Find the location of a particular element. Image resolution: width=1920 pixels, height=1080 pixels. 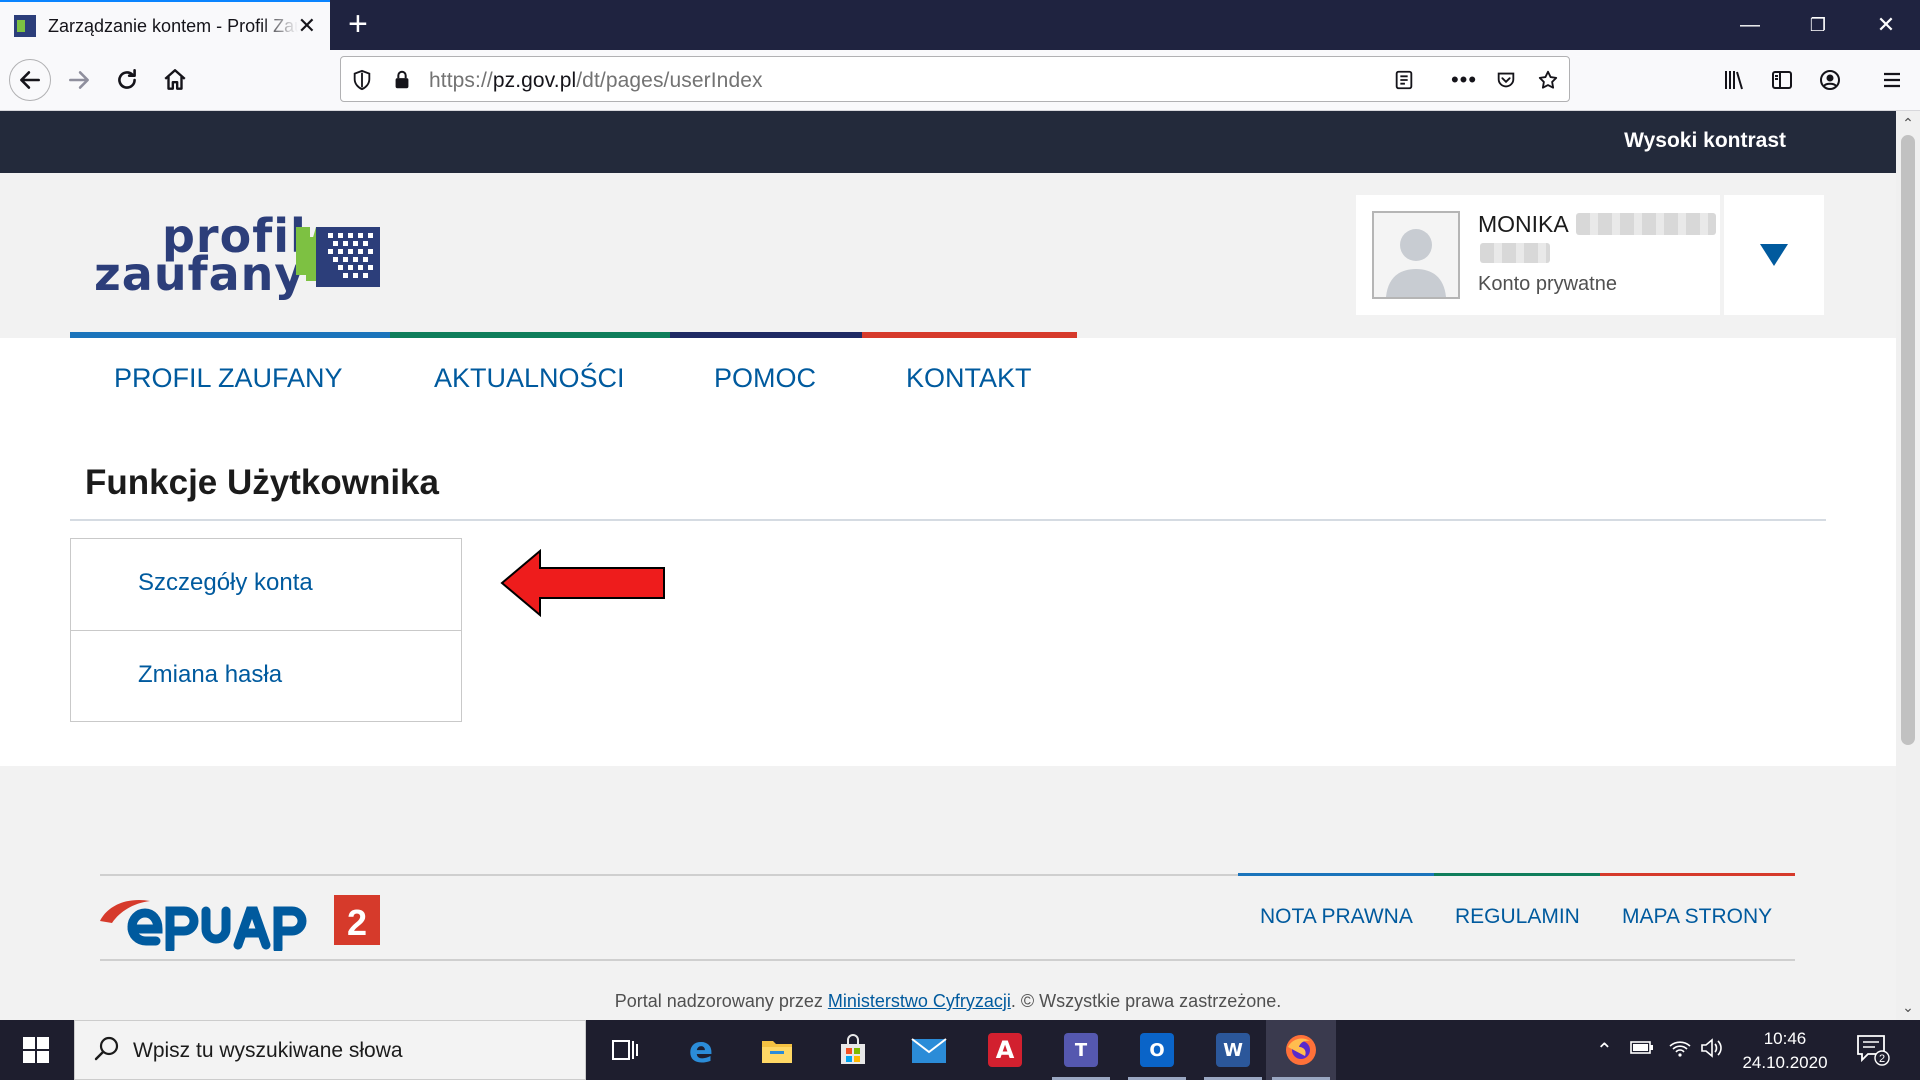

ministry-link: Ministerstwo Cyfryzacji is located at coordinates (919, 1001).